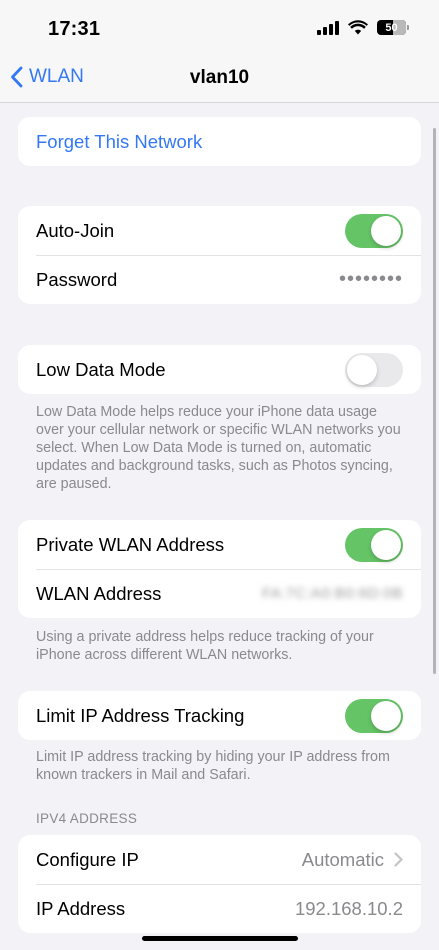 The width and height of the screenshot is (439, 950). Describe the element at coordinates (219, 29) in the screenshot. I see `status-bar: 17:31 50` at that location.